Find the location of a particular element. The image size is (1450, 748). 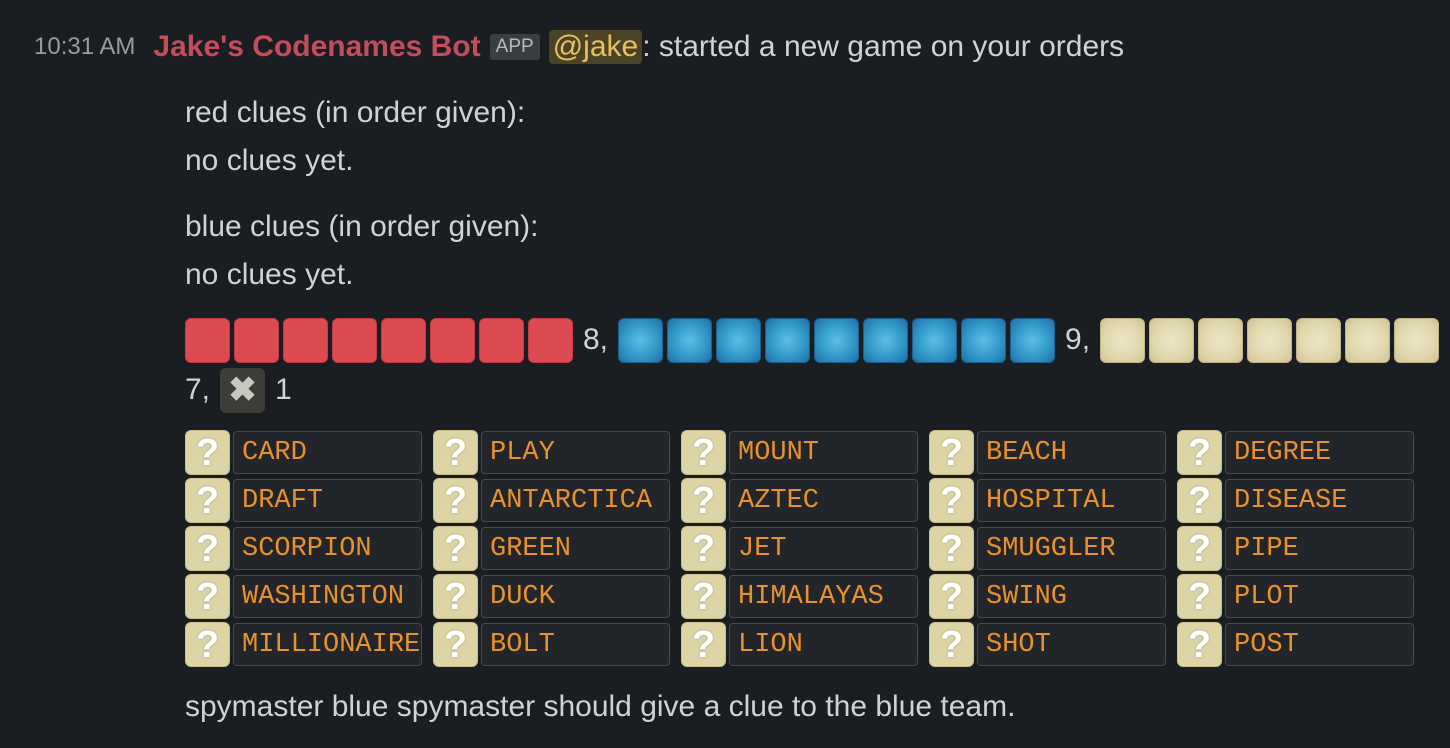

board-card: ? DISEASE is located at coordinates (1301, 500).